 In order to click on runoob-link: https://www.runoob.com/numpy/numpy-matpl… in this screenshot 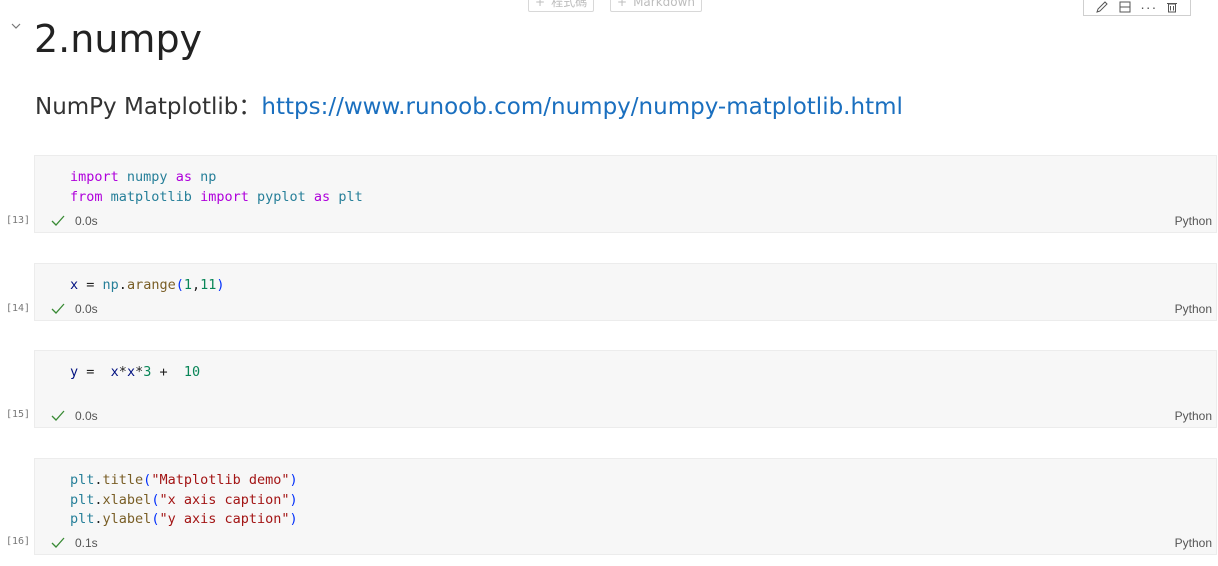, I will do `click(581, 107)`.